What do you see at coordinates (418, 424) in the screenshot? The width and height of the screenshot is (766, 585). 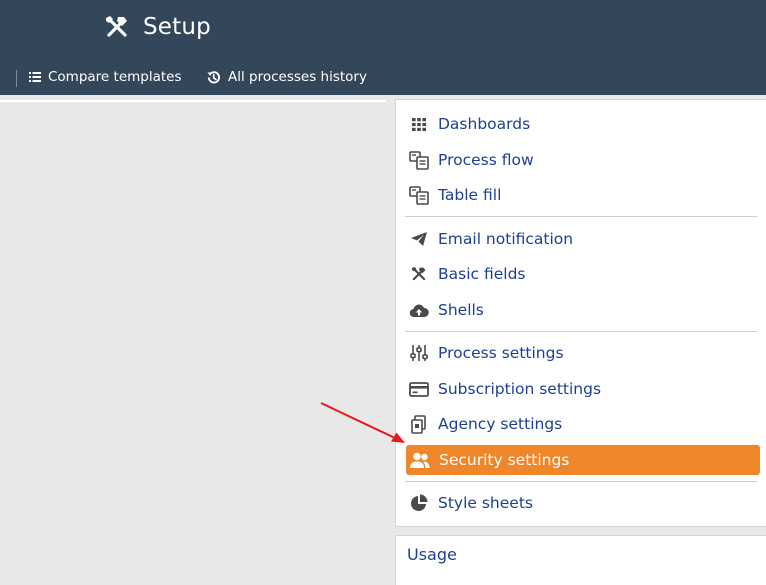 I see `agency-icon` at bounding box center [418, 424].